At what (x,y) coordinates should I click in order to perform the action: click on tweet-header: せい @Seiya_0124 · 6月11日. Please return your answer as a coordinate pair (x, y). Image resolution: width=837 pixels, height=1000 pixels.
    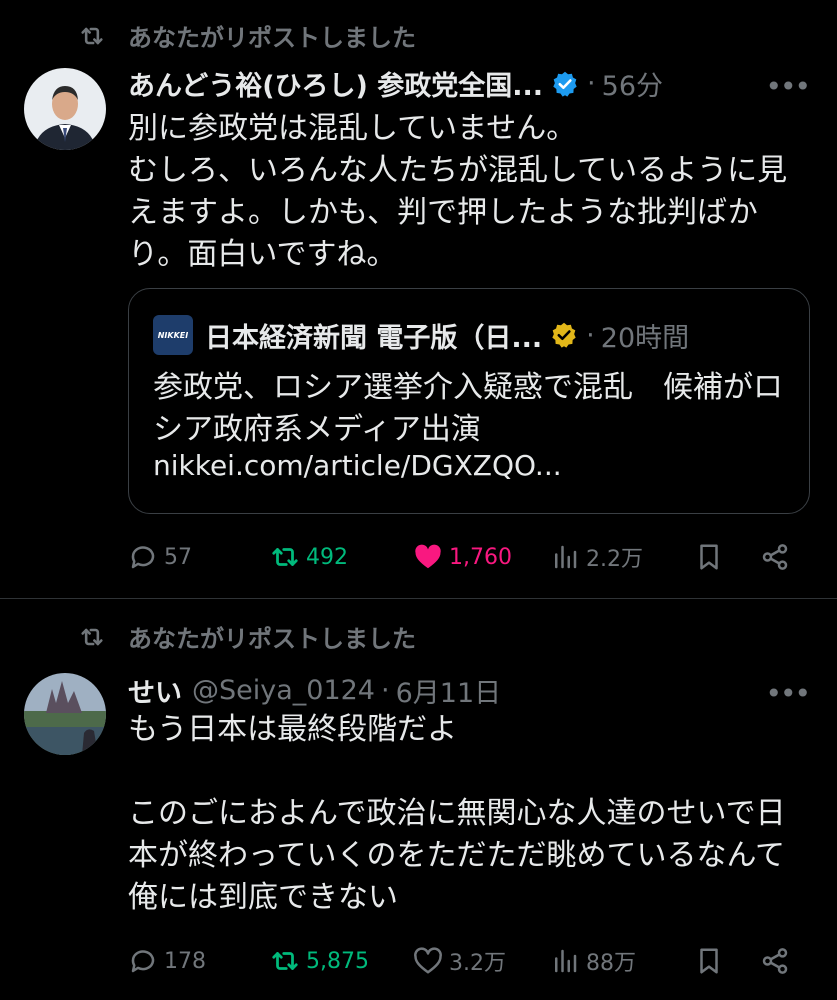
    Looking at the image, I should click on (467, 690).